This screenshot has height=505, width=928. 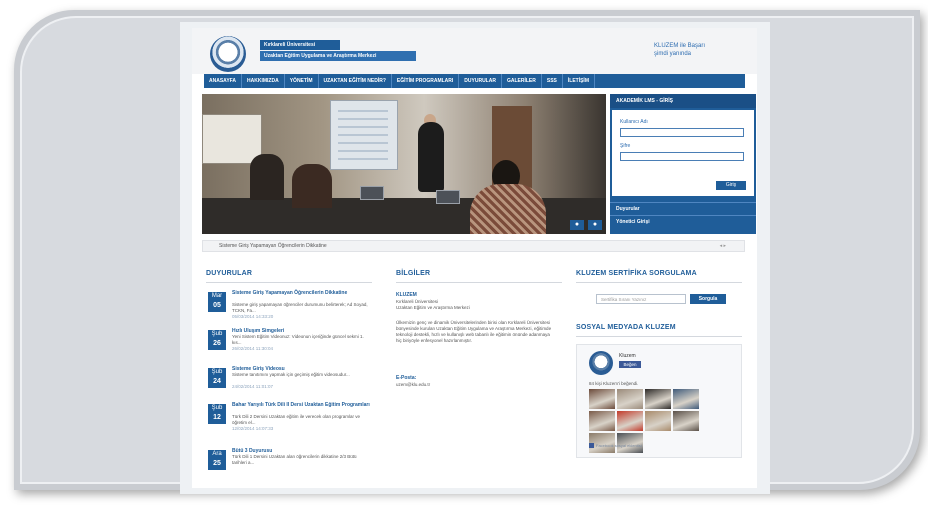 I want to click on slider-photo-whiteboard, so click(x=232, y=139).